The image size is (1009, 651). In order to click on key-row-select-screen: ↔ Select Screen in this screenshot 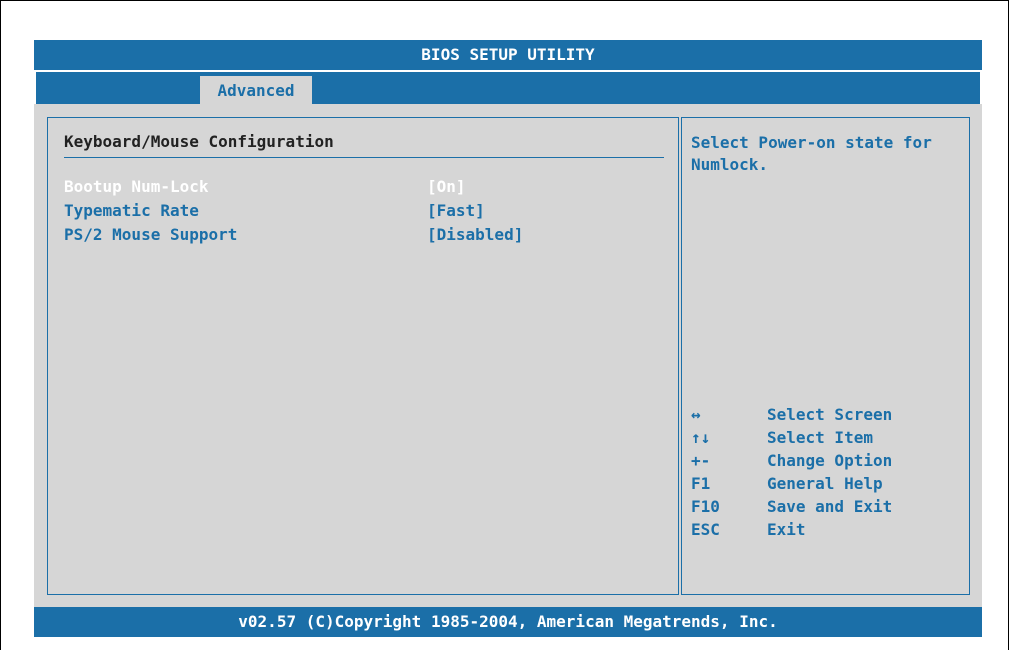, I will do `click(826, 414)`.